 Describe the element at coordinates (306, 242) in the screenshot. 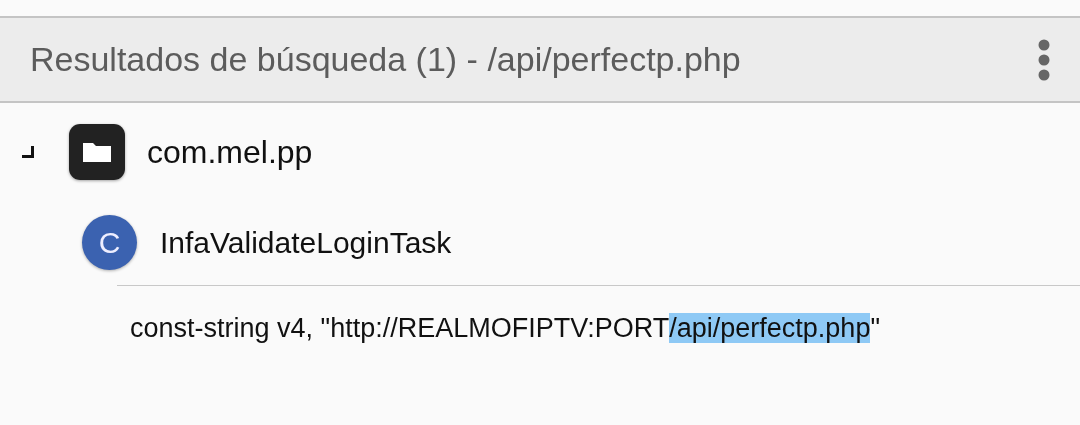

I see `class-label: InfaValidateLoginTask` at that location.